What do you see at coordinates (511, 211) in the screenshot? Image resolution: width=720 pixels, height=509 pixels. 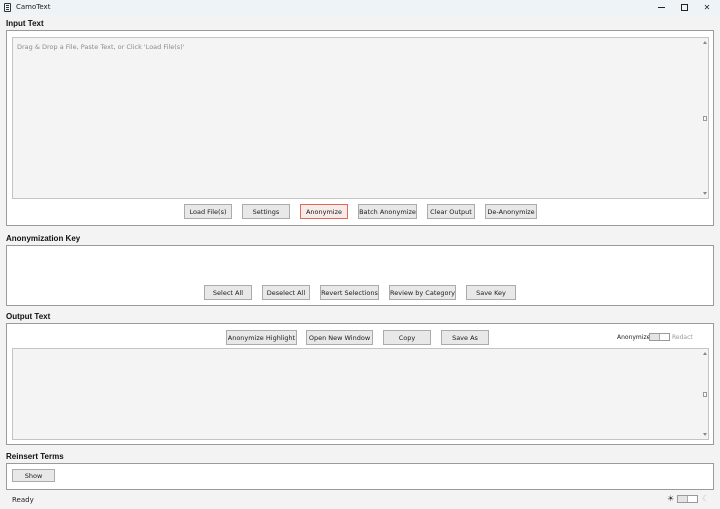 I see `de-anonymize-button: De-Anonymize` at bounding box center [511, 211].